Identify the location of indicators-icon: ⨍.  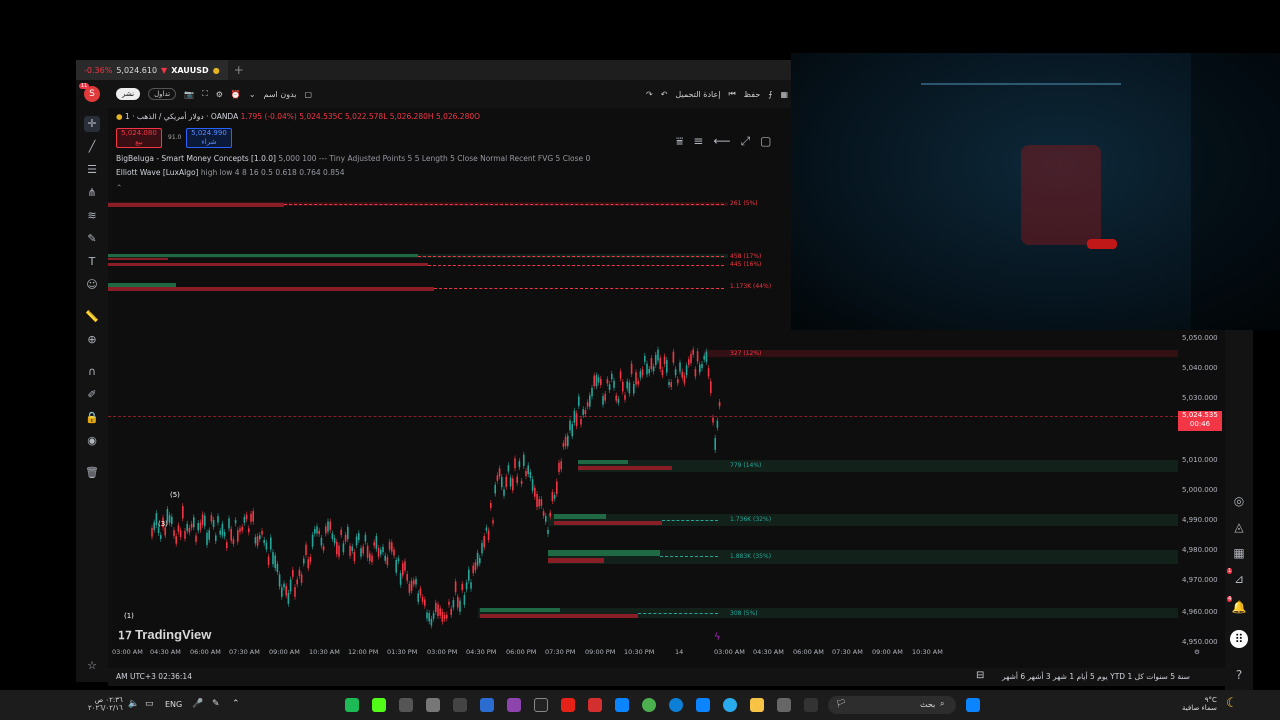
(770, 94).